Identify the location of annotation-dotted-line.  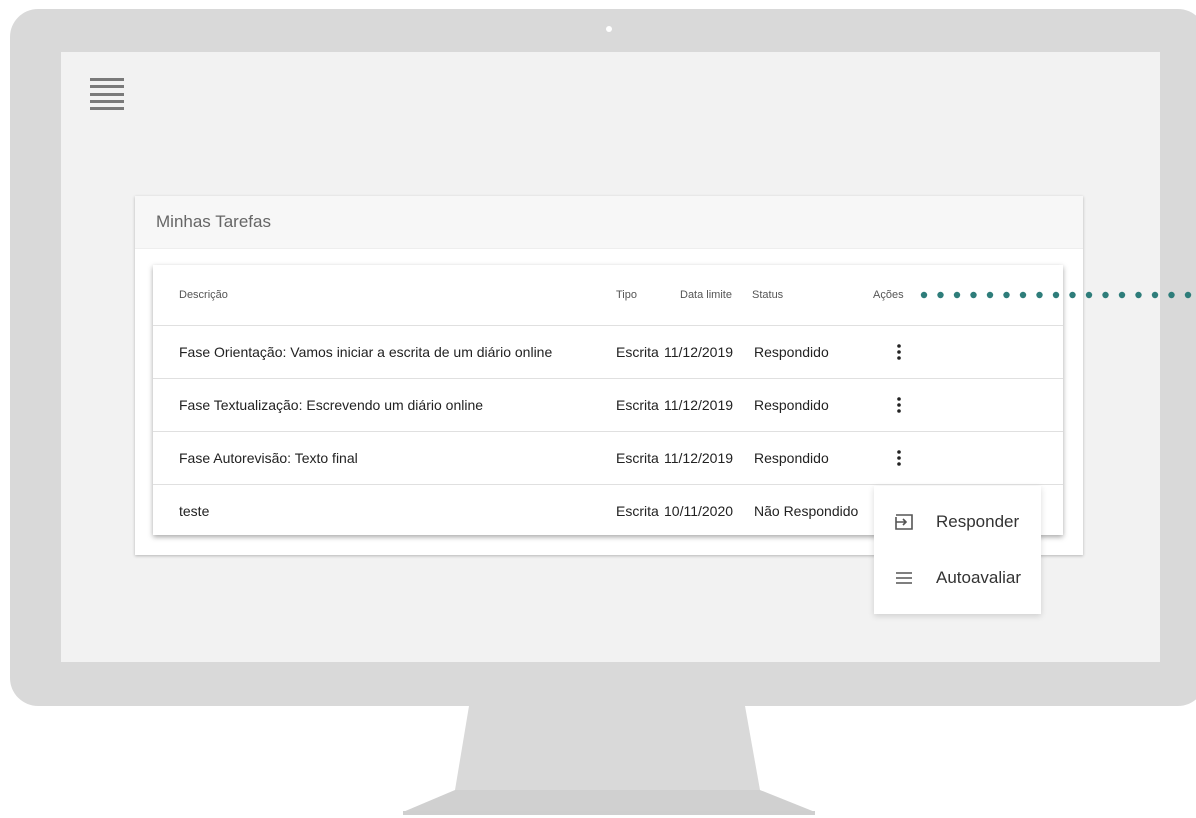
(1056, 295).